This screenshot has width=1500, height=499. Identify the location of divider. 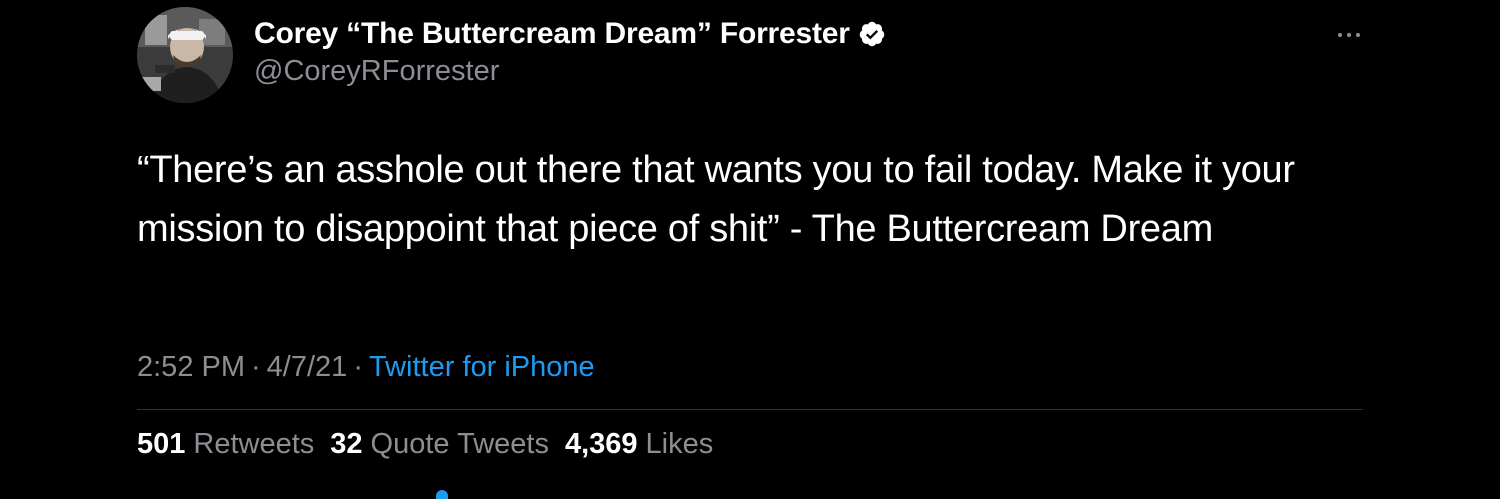
(750, 409).